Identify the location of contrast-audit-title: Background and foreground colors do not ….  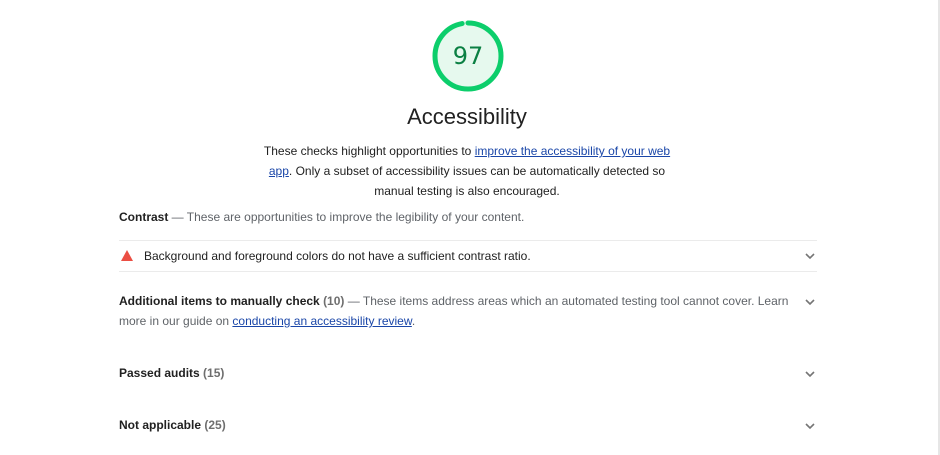
(337, 256).